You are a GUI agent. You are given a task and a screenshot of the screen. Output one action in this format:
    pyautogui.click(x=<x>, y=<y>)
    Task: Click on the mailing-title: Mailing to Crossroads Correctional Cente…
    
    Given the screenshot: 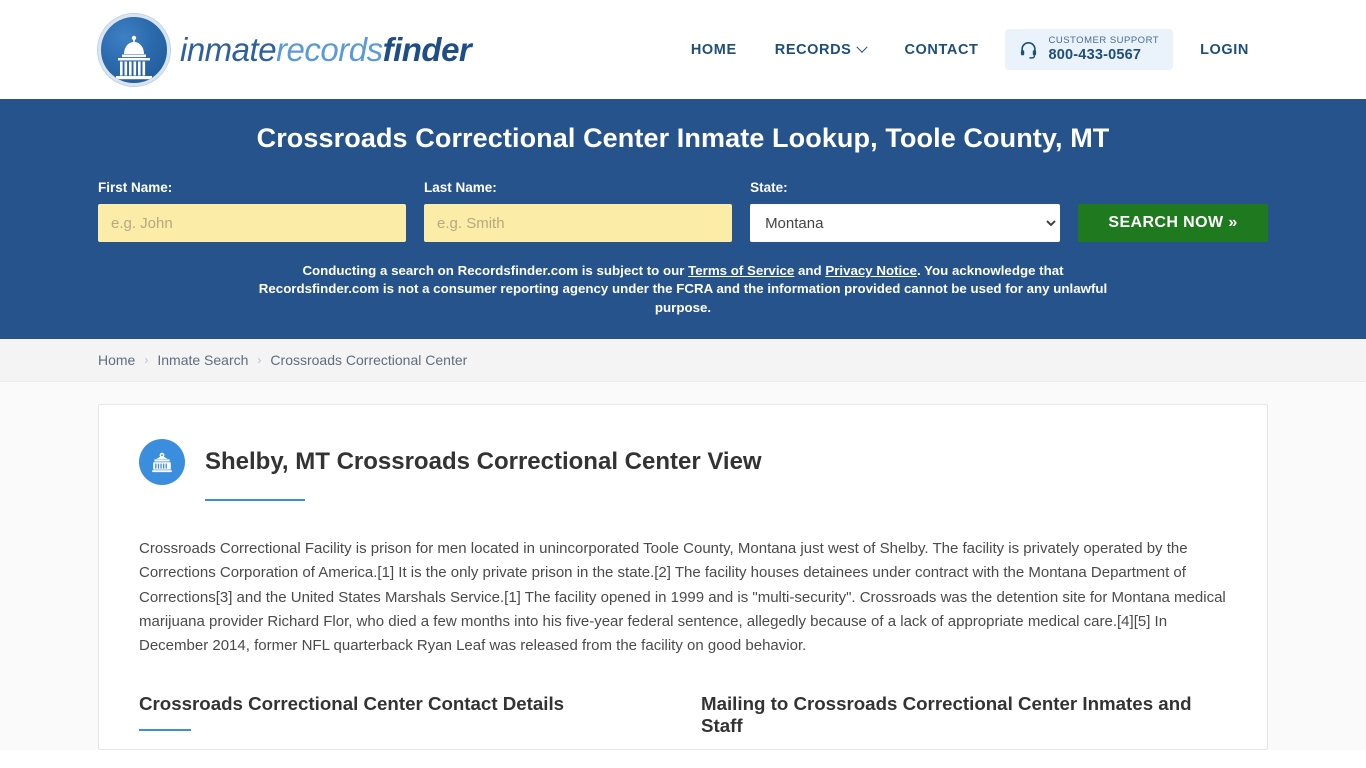 What is the action you would take?
    pyautogui.click(x=946, y=714)
    